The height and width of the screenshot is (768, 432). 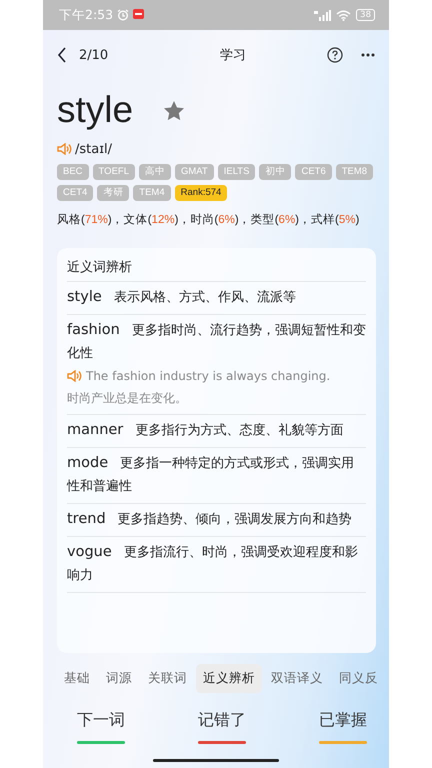 I want to click on signal-icon, so click(x=323, y=15).